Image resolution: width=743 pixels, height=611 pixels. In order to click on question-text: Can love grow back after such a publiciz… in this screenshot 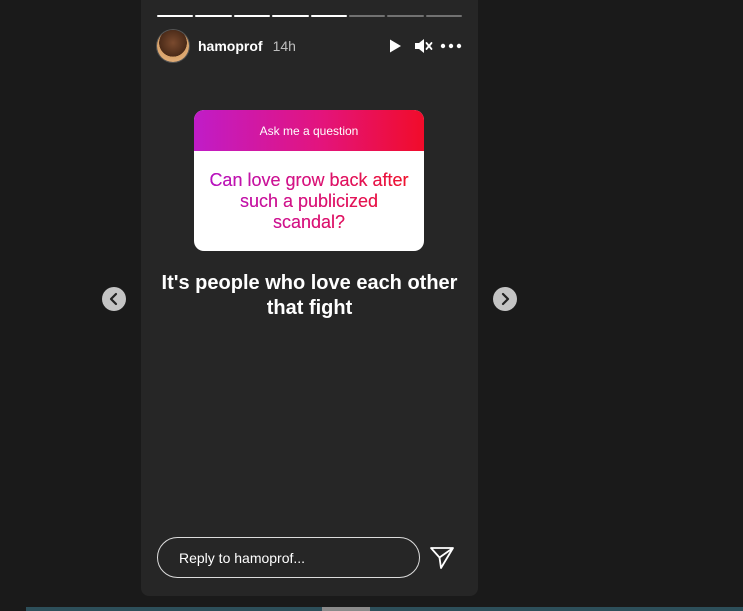, I will do `click(309, 201)`.